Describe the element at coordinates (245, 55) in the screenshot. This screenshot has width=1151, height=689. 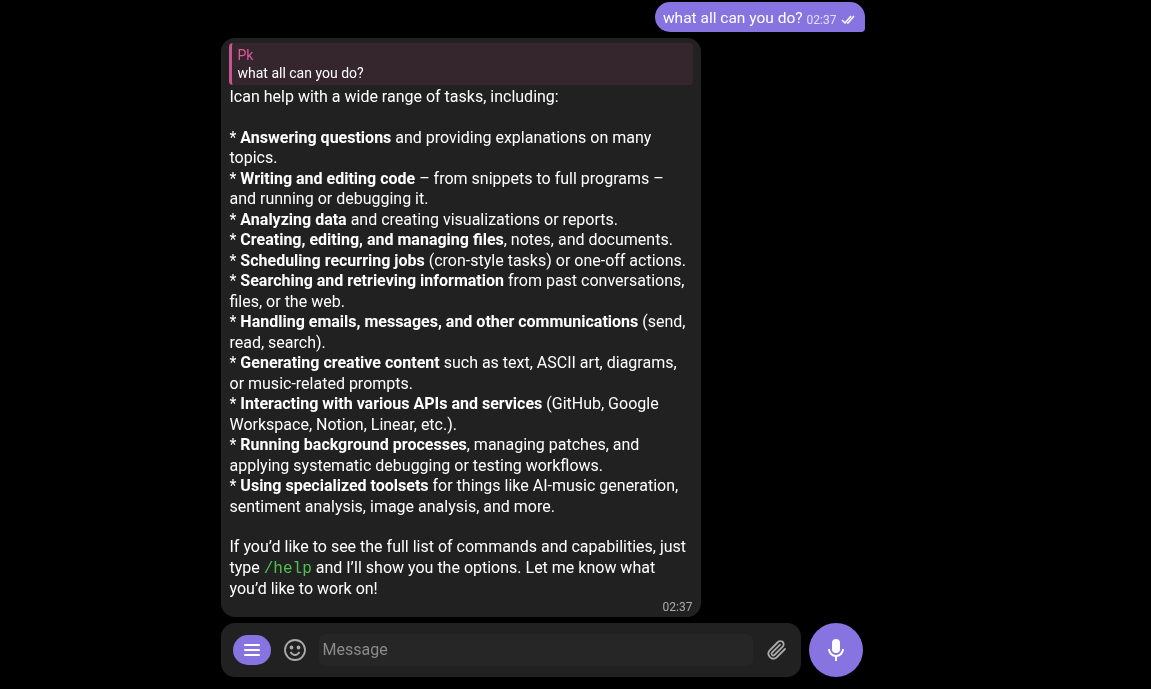
I see `quote-author: Pk` at that location.